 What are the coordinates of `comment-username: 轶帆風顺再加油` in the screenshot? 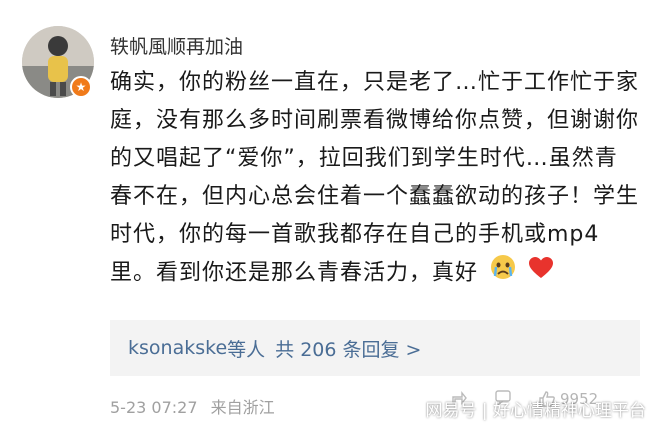 It's located at (176, 45).